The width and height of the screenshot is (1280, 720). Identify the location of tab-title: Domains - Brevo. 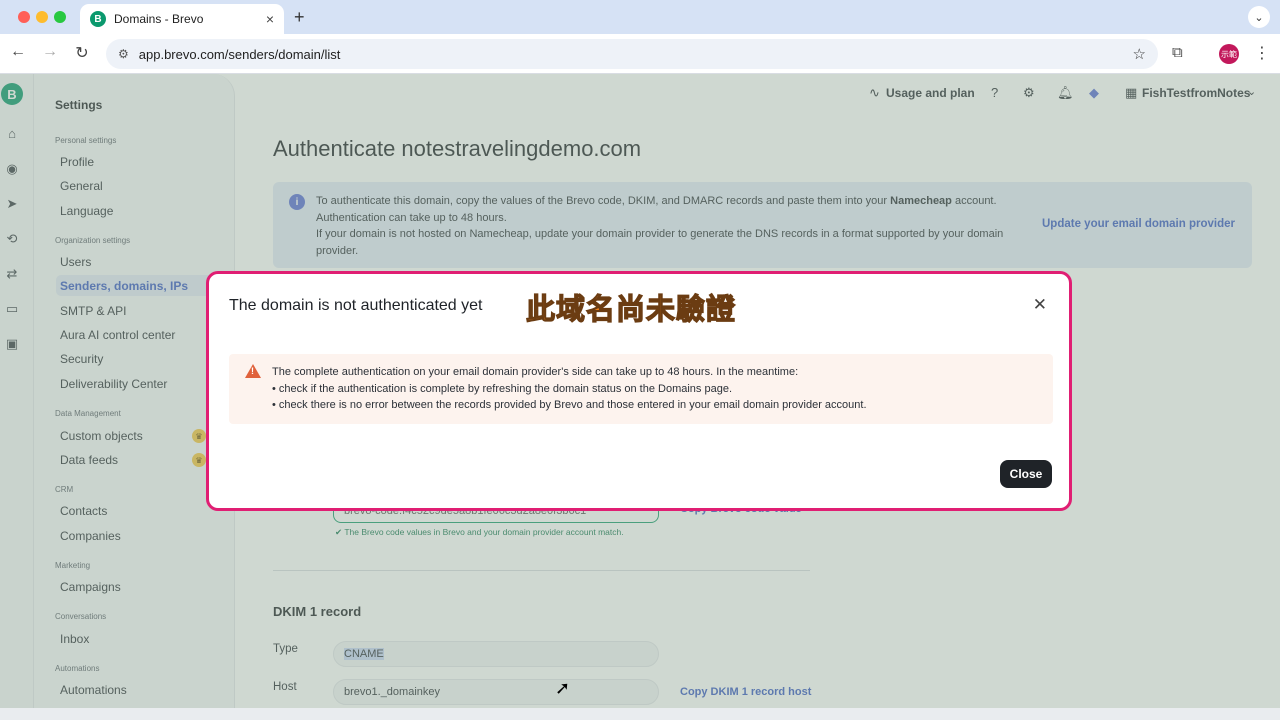
(159, 19).